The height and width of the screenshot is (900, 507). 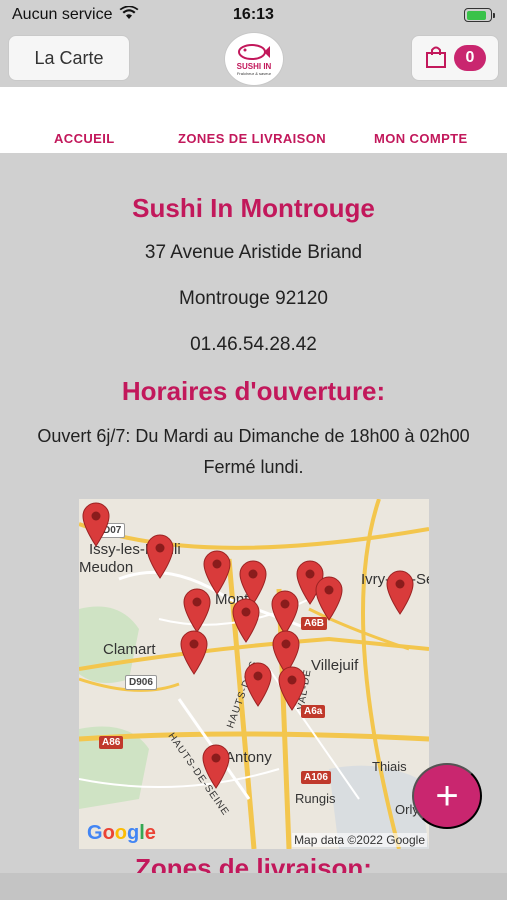 What do you see at coordinates (253, 391) in the screenshot?
I see `hours-title: Horaires d'ouverture:` at bounding box center [253, 391].